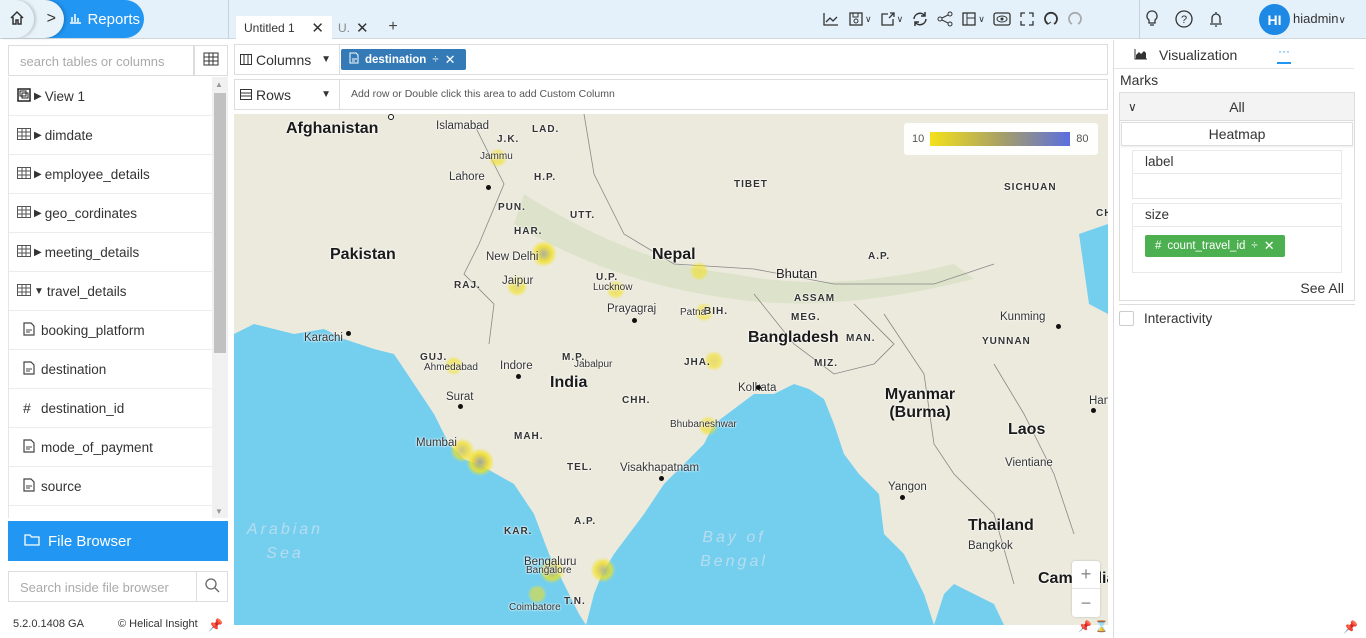 This screenshot has height=638, width=1366. Describe the element at coordinates (1027, 19) in the screenshot. I see `fullscreen-icon` at that location.